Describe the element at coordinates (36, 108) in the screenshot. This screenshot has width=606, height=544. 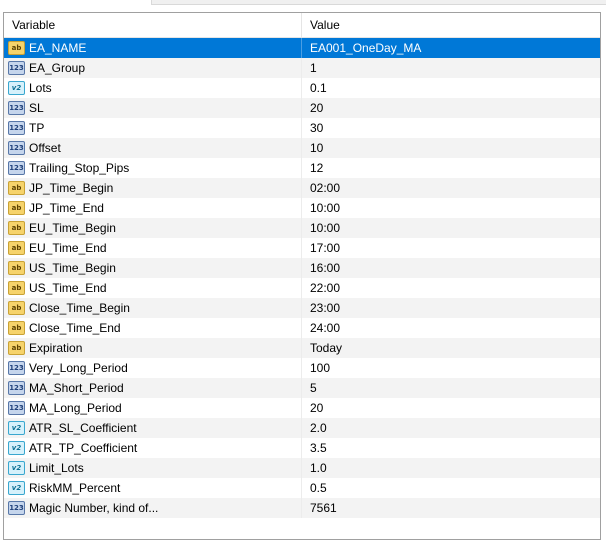
I see `variable-name: SL` at that location.